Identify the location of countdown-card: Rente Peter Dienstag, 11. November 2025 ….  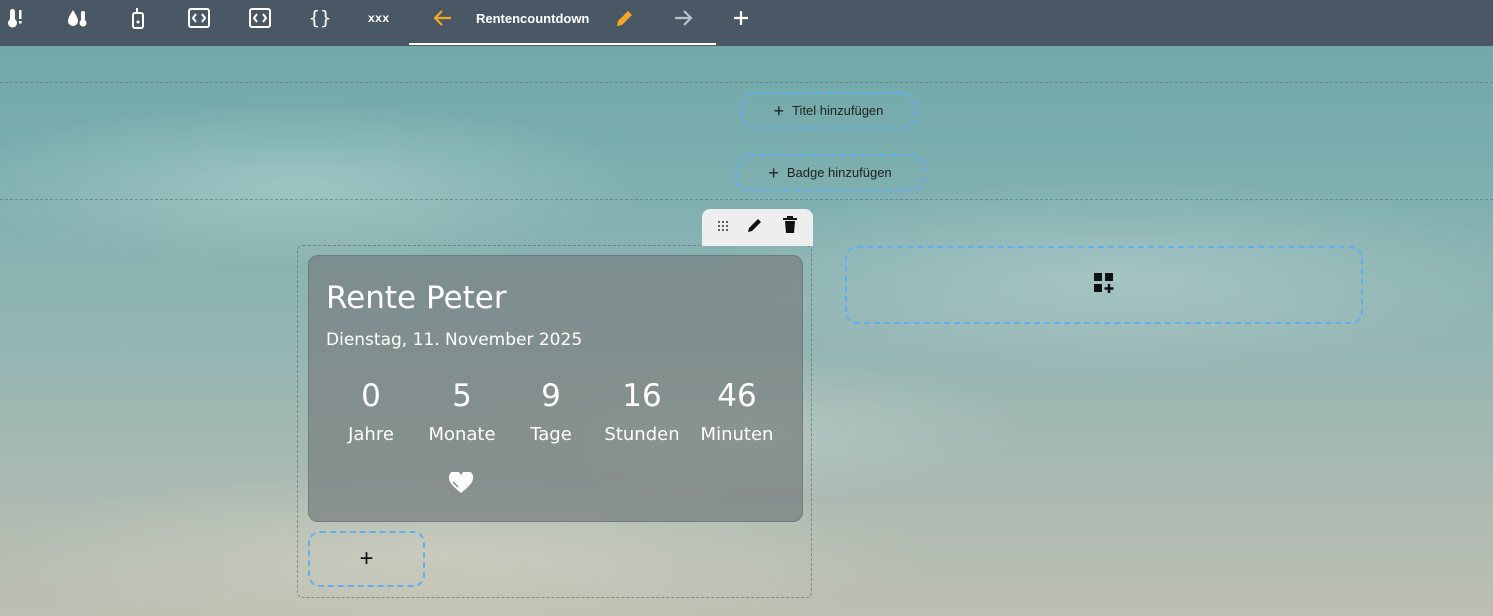
(555, 388).